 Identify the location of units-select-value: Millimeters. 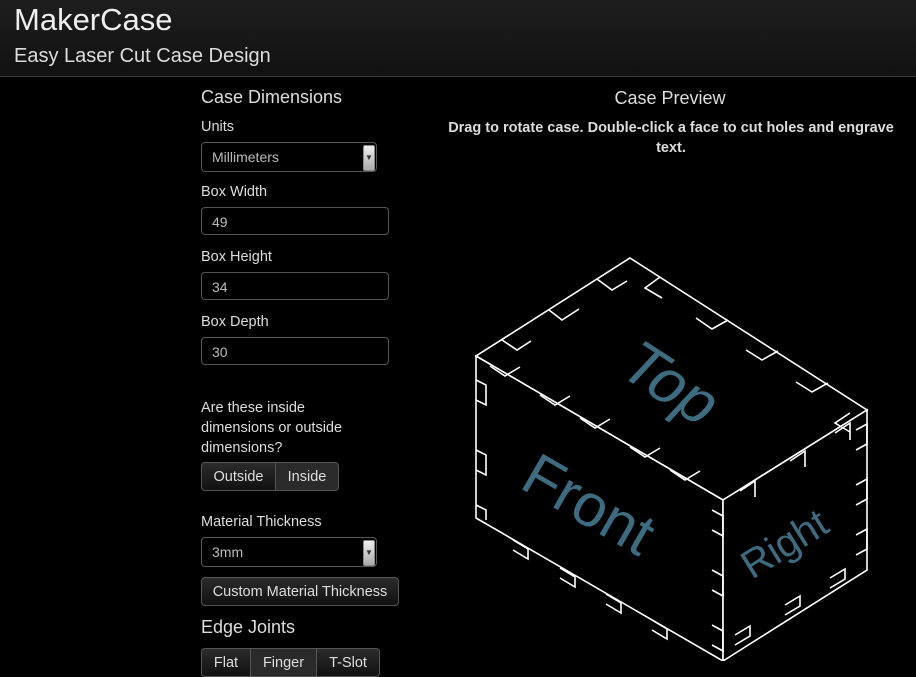
(245, 157).